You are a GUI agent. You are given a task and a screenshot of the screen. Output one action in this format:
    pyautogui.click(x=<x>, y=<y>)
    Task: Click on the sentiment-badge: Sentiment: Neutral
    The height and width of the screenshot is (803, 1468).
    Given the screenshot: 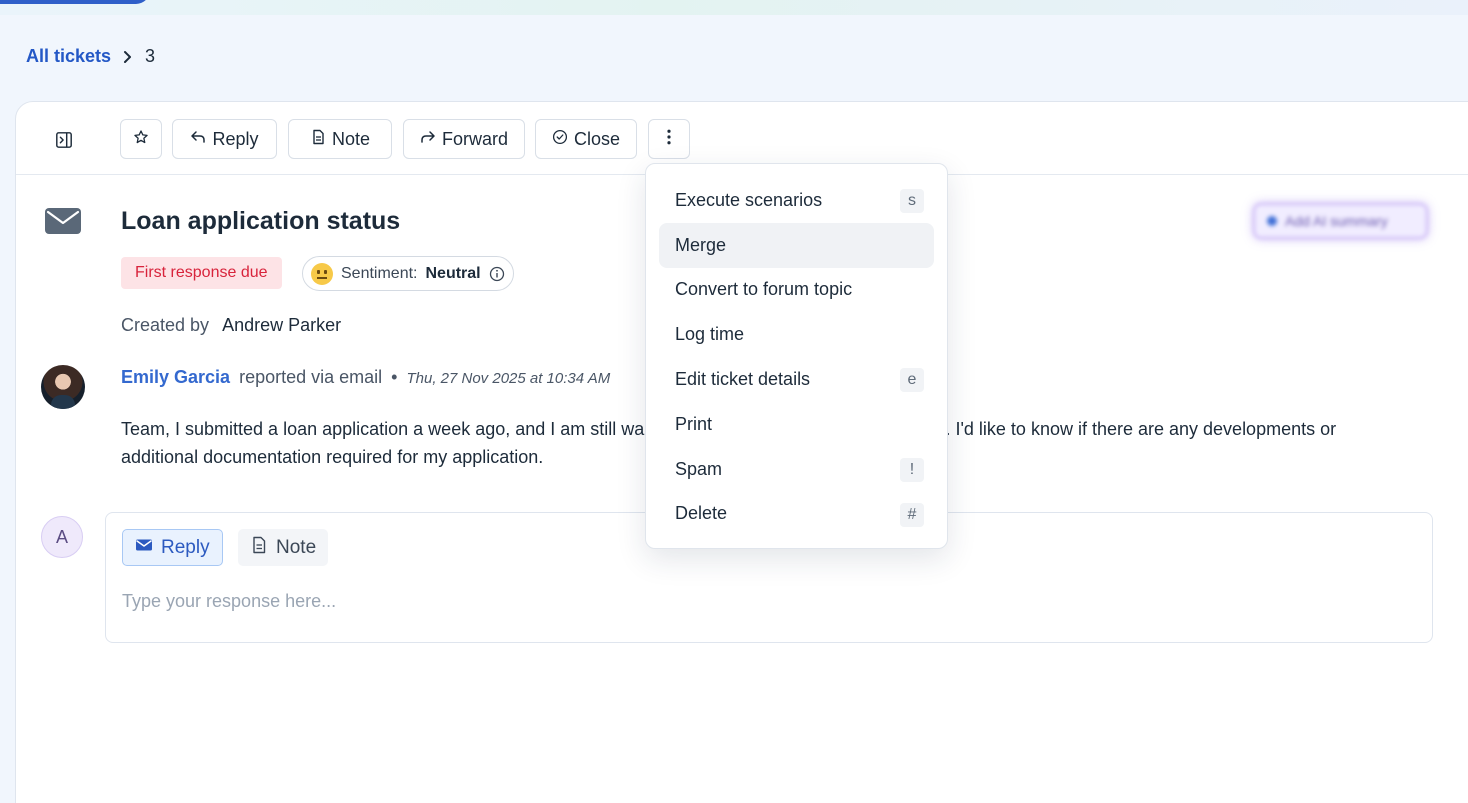 What is the action you would take?
    pyautogui.click(x=408, y=273)
    